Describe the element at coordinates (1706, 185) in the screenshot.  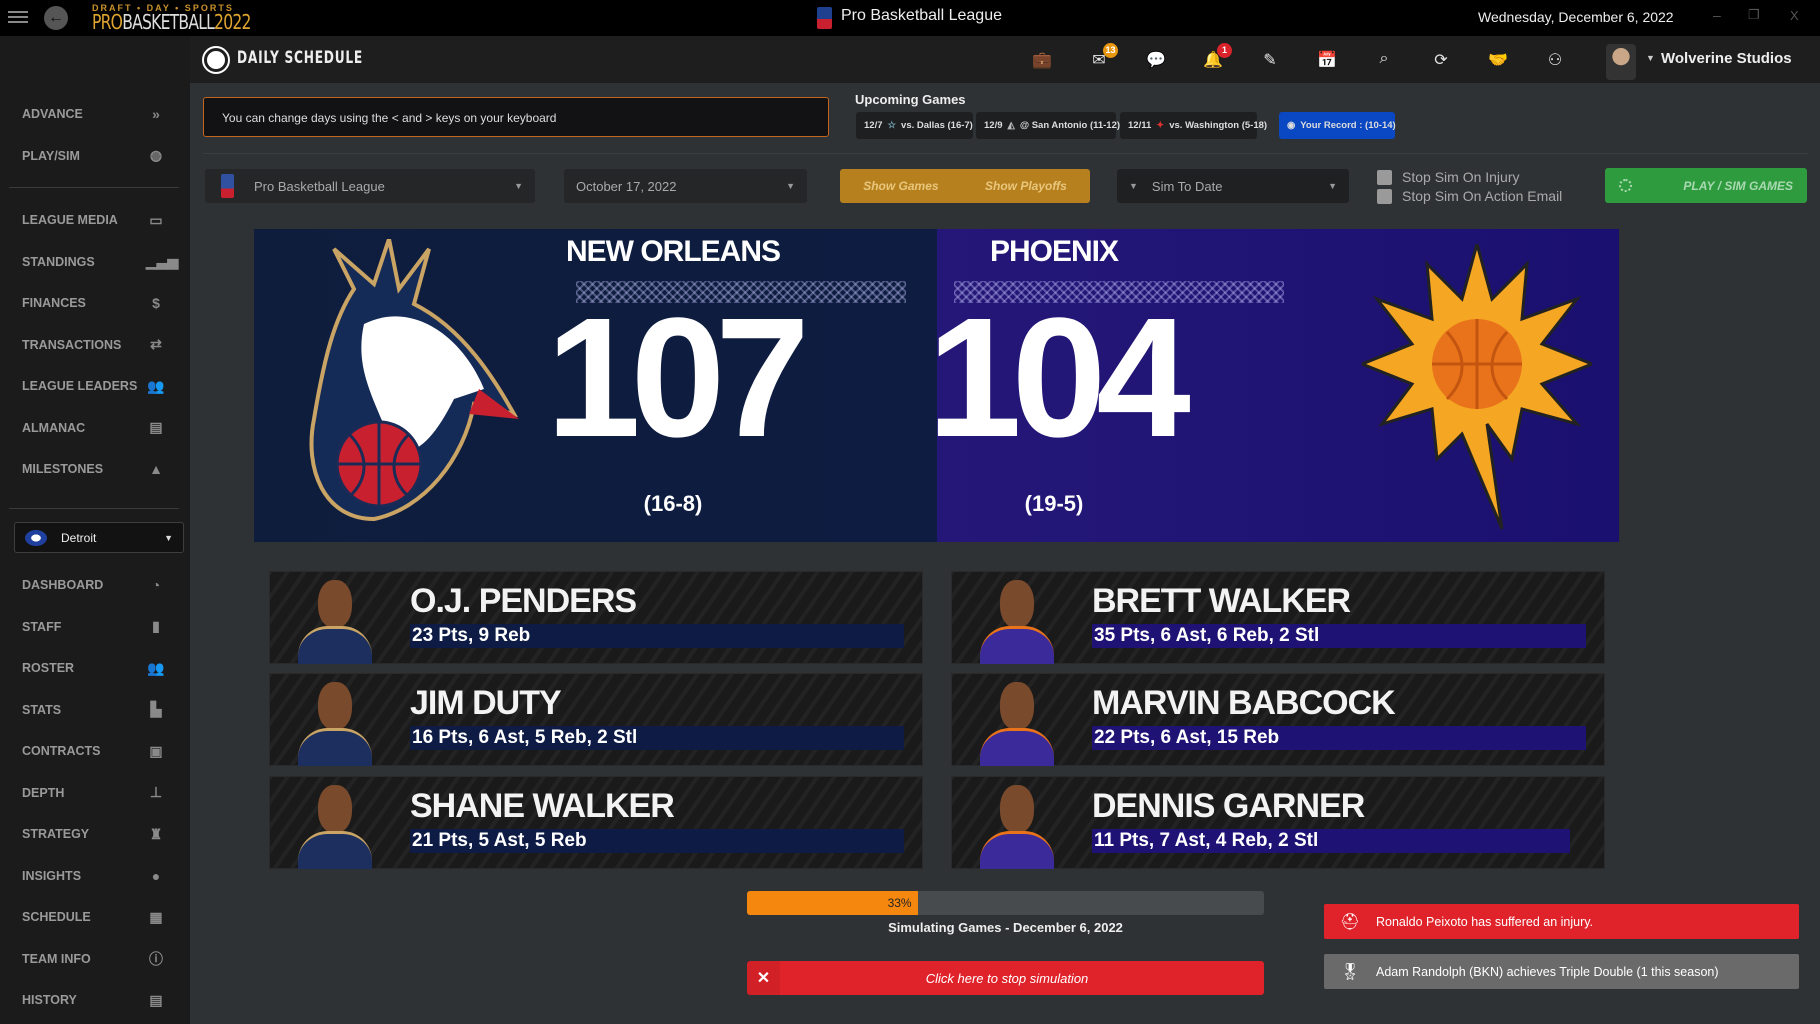
I see `play-sim-games-button: PLAY / SIM GAMES` at that location.